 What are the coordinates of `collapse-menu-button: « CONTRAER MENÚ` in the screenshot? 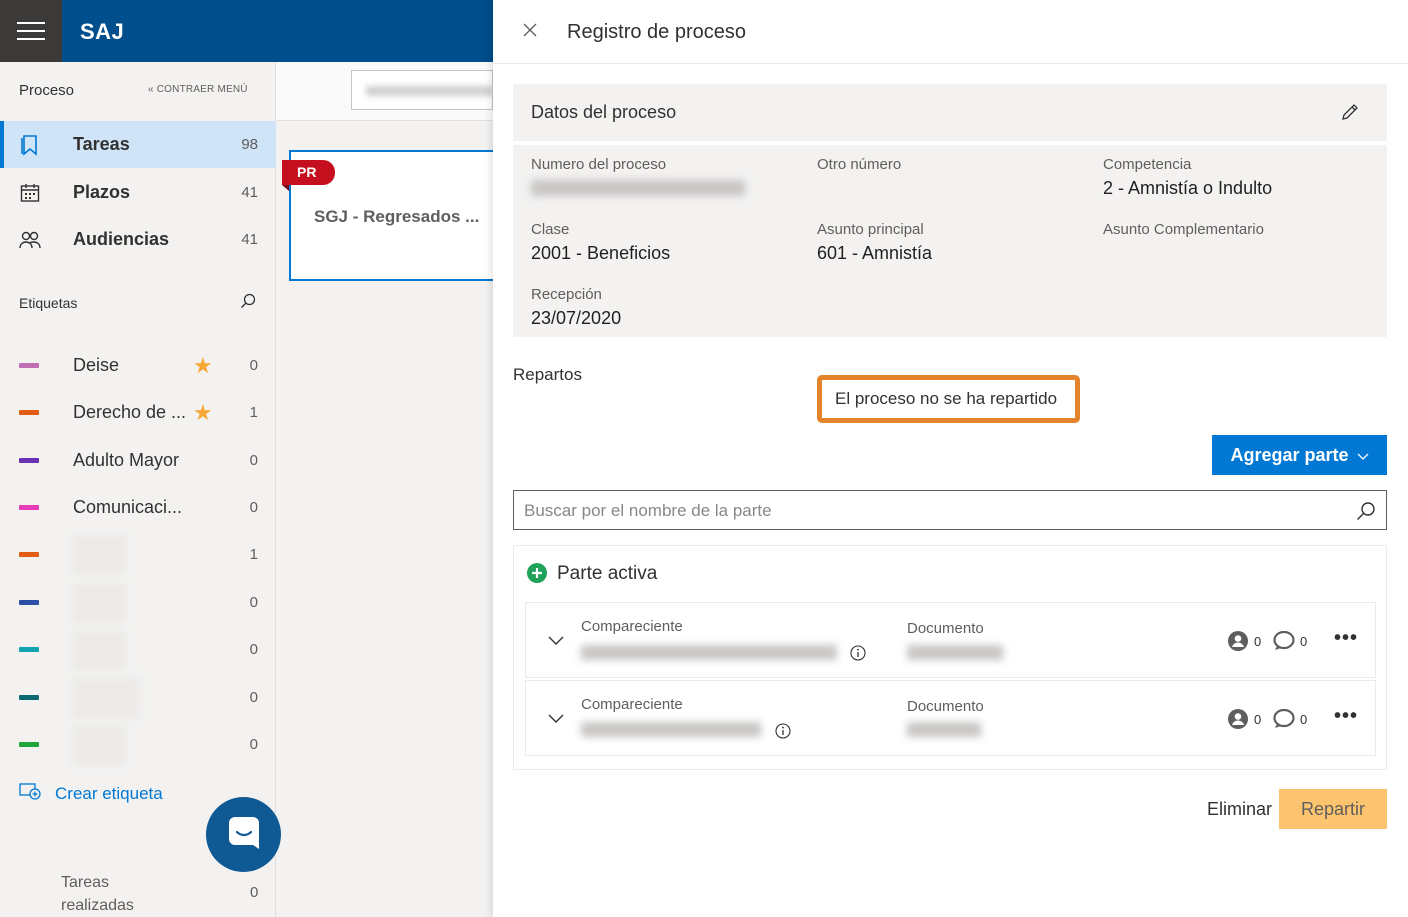 It's located at (198, 89).